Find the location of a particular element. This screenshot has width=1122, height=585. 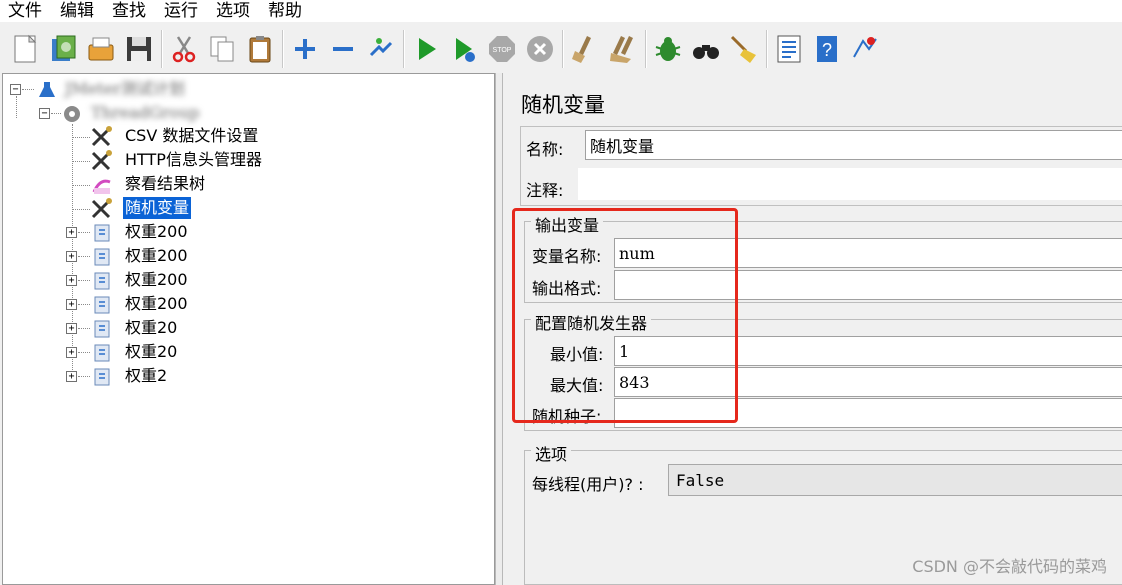

thread-group-collapse-toggle: − is located at coordinates (44, 113).